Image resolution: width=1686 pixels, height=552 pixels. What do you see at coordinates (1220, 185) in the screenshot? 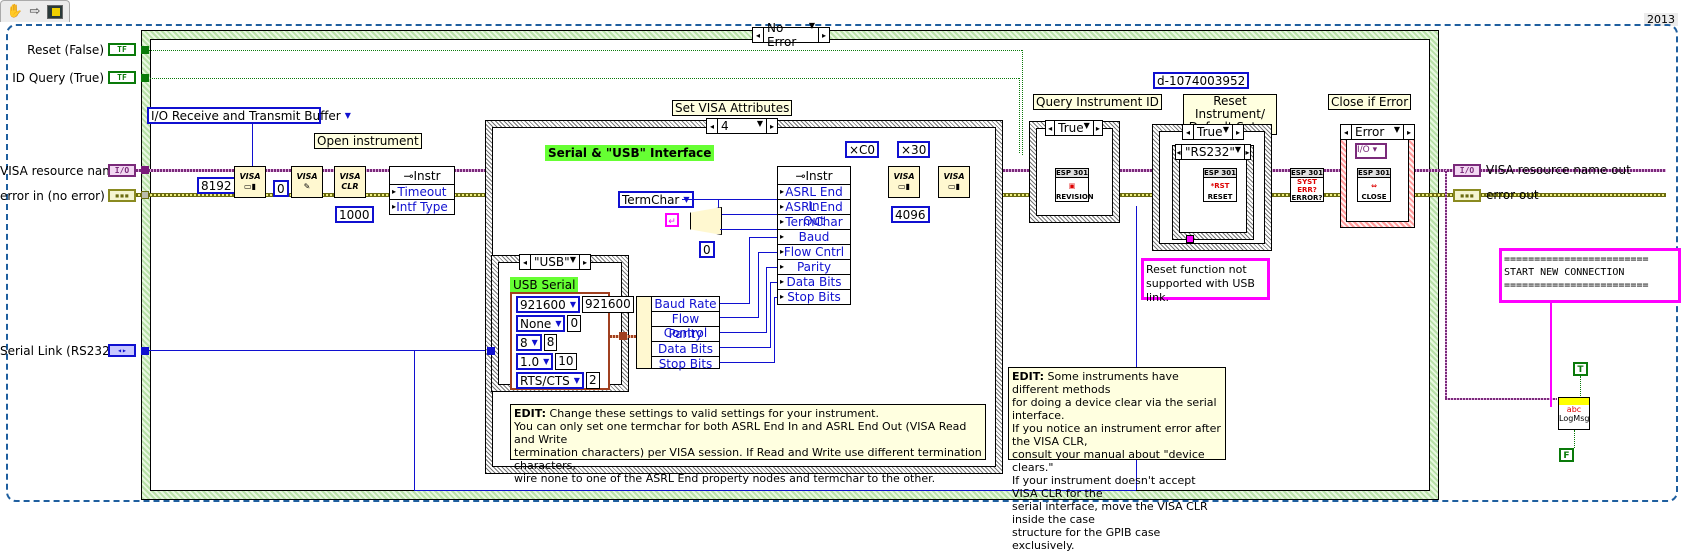
I see `esp301-reset-node: ESP 301 *RST RESET` at bounding box center [1220, 185].